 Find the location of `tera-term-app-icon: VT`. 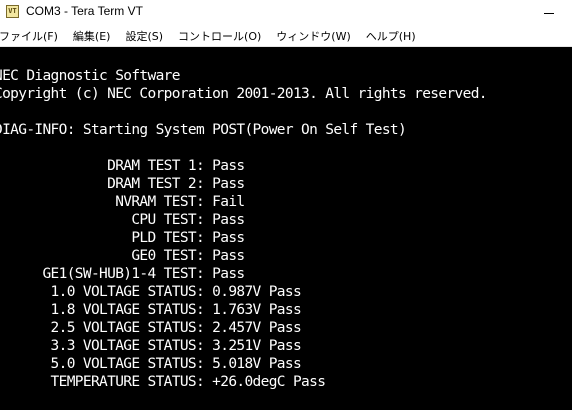

tera-term-app-icon: VT is located at coordinates (12, 11).